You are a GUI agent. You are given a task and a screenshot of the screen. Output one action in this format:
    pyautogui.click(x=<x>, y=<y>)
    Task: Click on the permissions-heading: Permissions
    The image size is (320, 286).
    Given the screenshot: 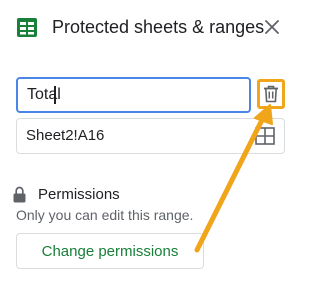 What is the action you would take?
    pyautogui.click(x=79, y=194)
    